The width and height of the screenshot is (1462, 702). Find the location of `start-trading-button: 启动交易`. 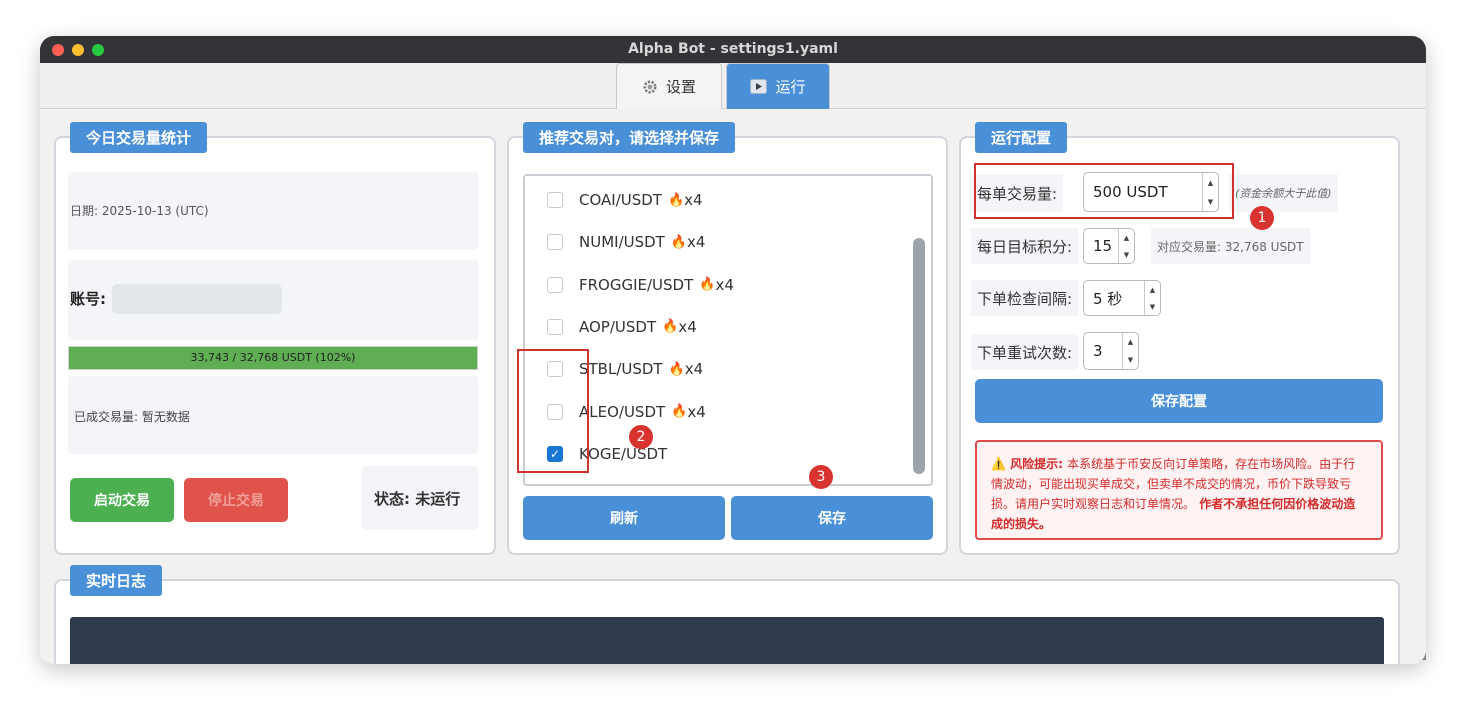

start-trading-button: 启动交易 is located at coordinates (122, 500).